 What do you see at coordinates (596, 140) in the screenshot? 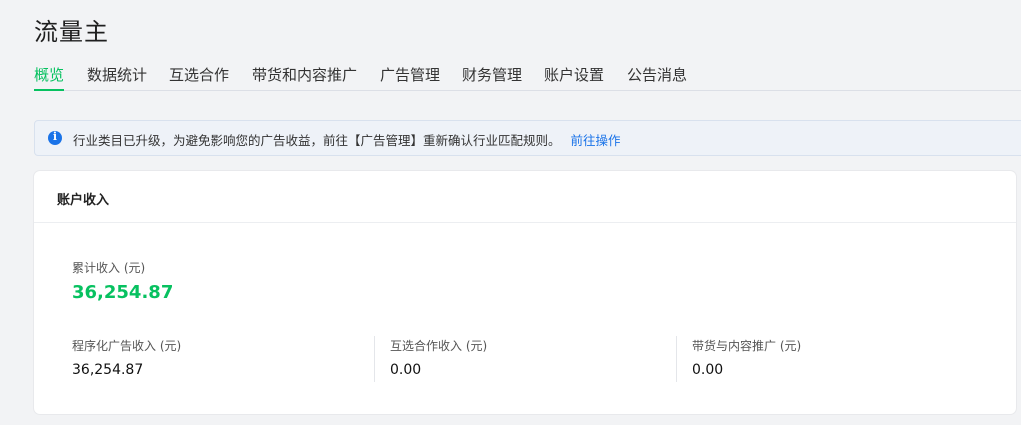
I see `notice-action-link: 前往操作` at bounding box center [596, 140].